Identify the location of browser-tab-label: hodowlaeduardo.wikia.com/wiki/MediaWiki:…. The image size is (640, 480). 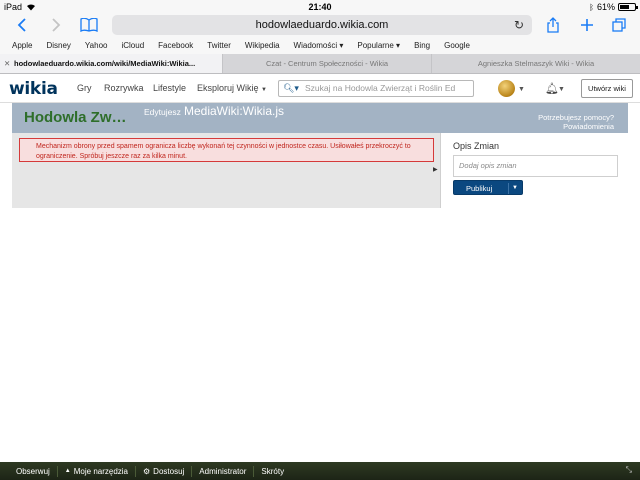
(105, 63).